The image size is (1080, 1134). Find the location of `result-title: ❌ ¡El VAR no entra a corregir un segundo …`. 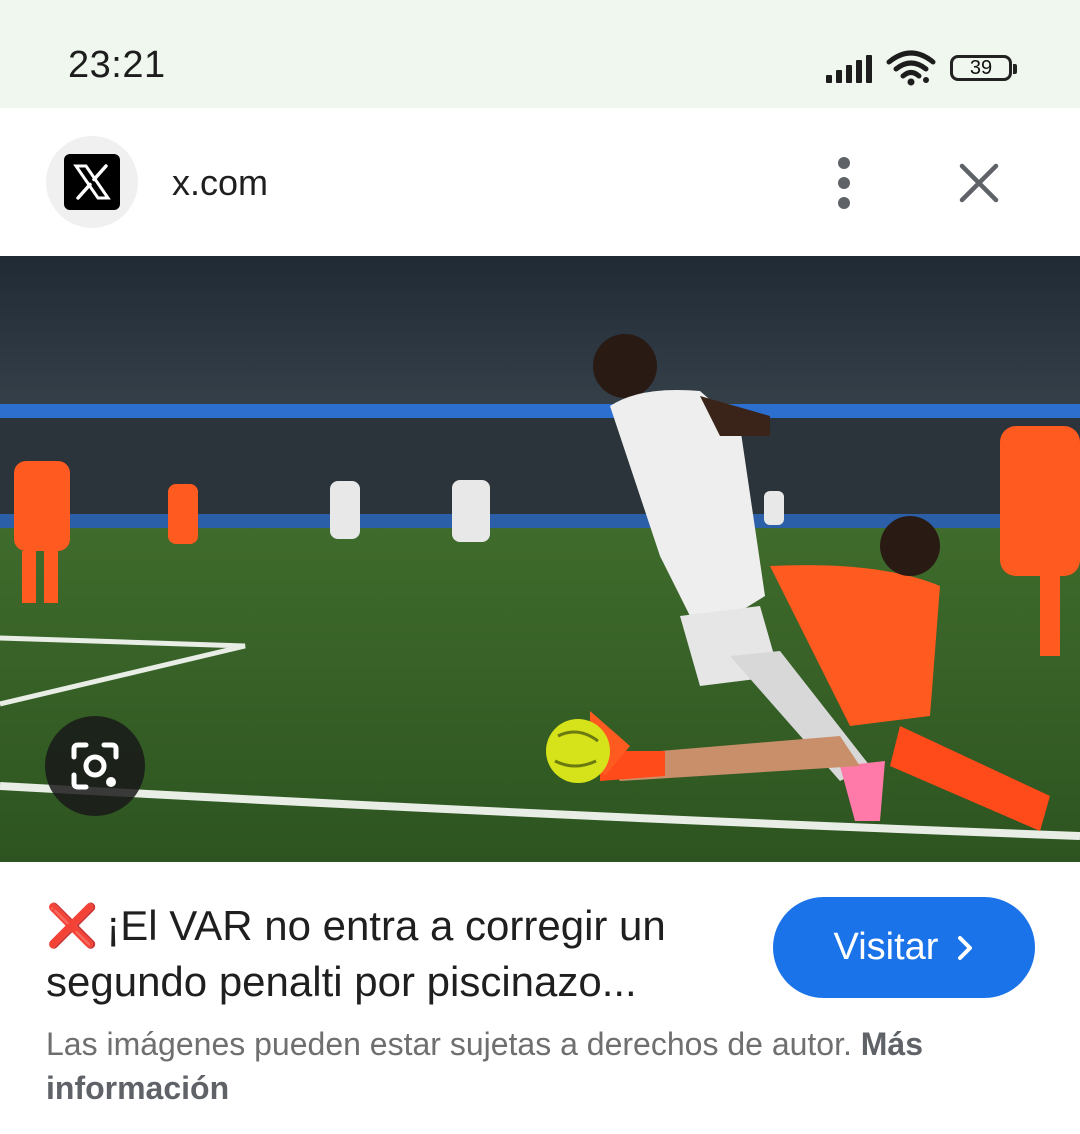

result-title: ❌ ¡El VAR no entra a corregir un segundo … is located at coordinates (396, 954).